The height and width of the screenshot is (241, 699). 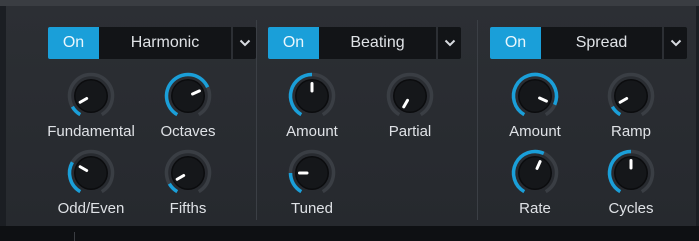 I want to click on rate-knob, so click(x=535, y=173).